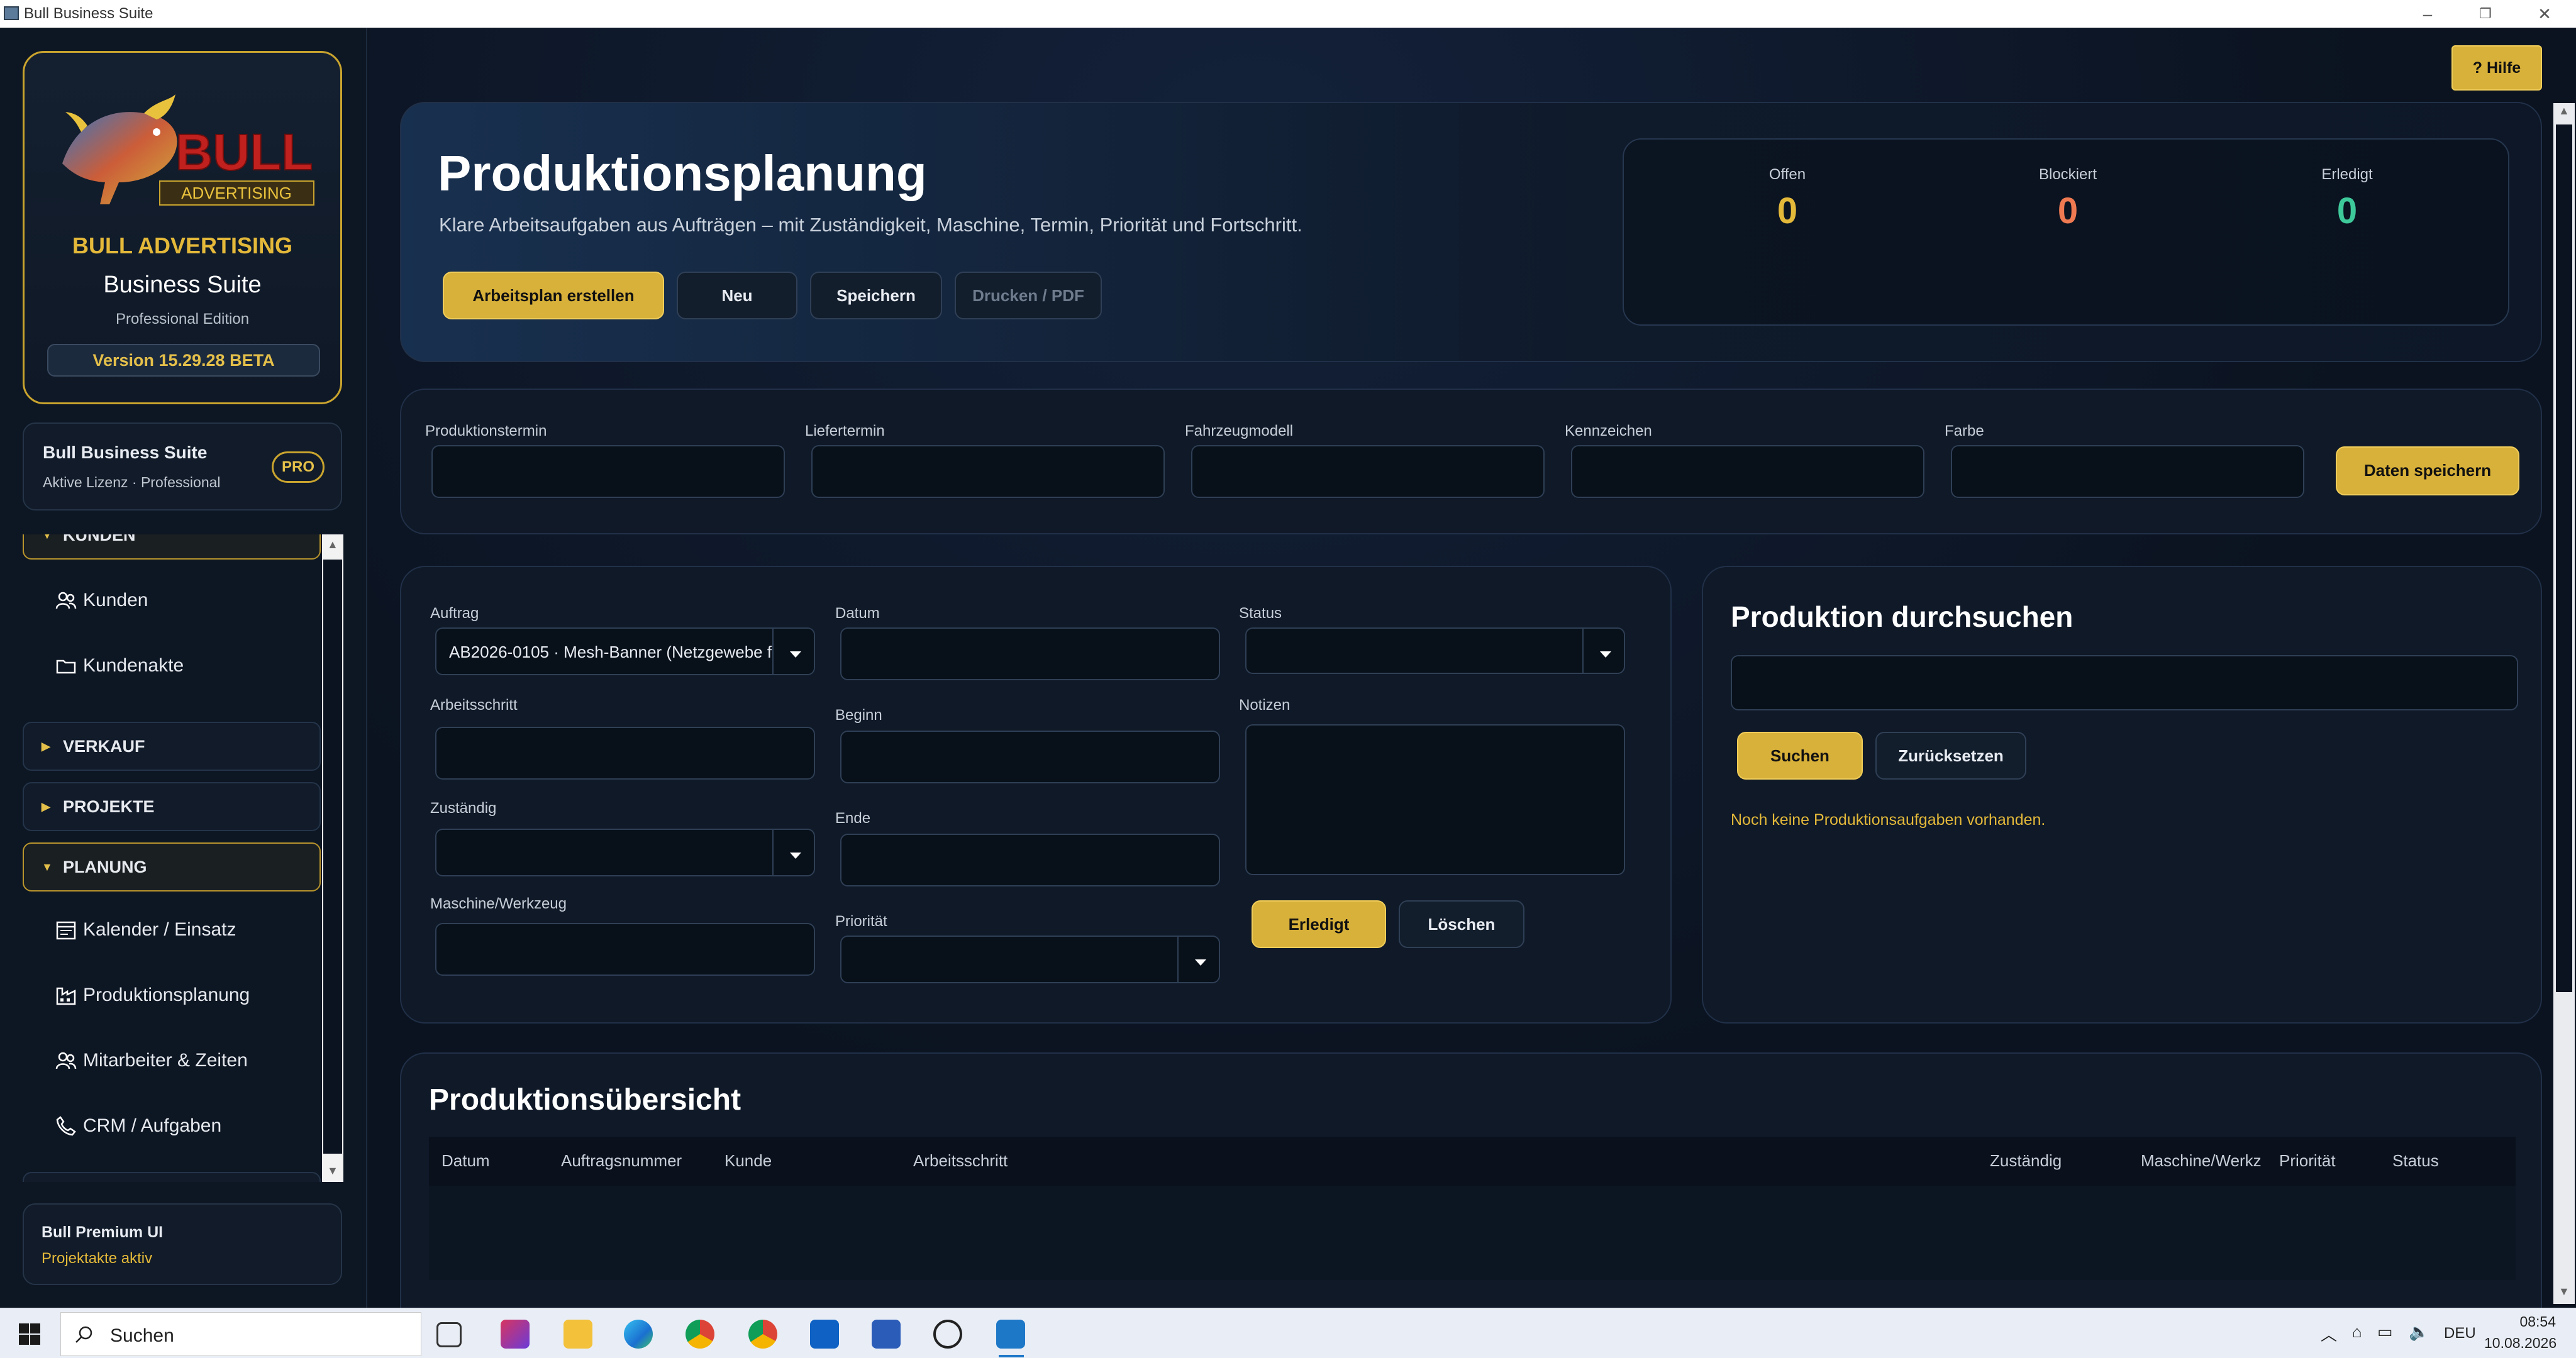  Describe the element at coordinates (244, 152) in the screenshot. I see `svg-text: BULL` at that location.